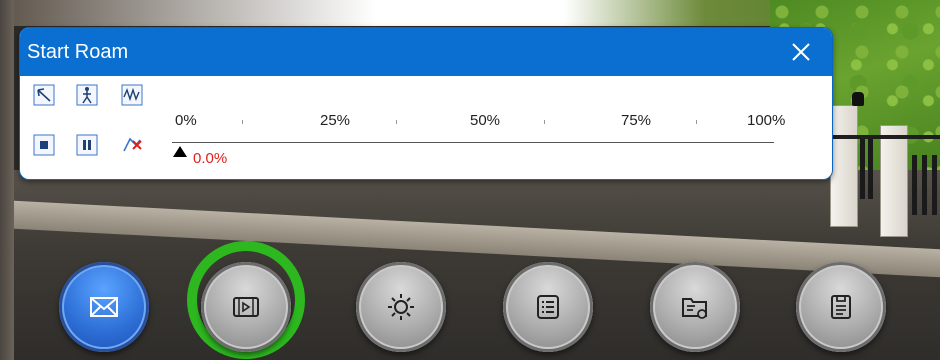 This screenshot has height=360, width=940. I want to click on document-icon, so click(841, 307).